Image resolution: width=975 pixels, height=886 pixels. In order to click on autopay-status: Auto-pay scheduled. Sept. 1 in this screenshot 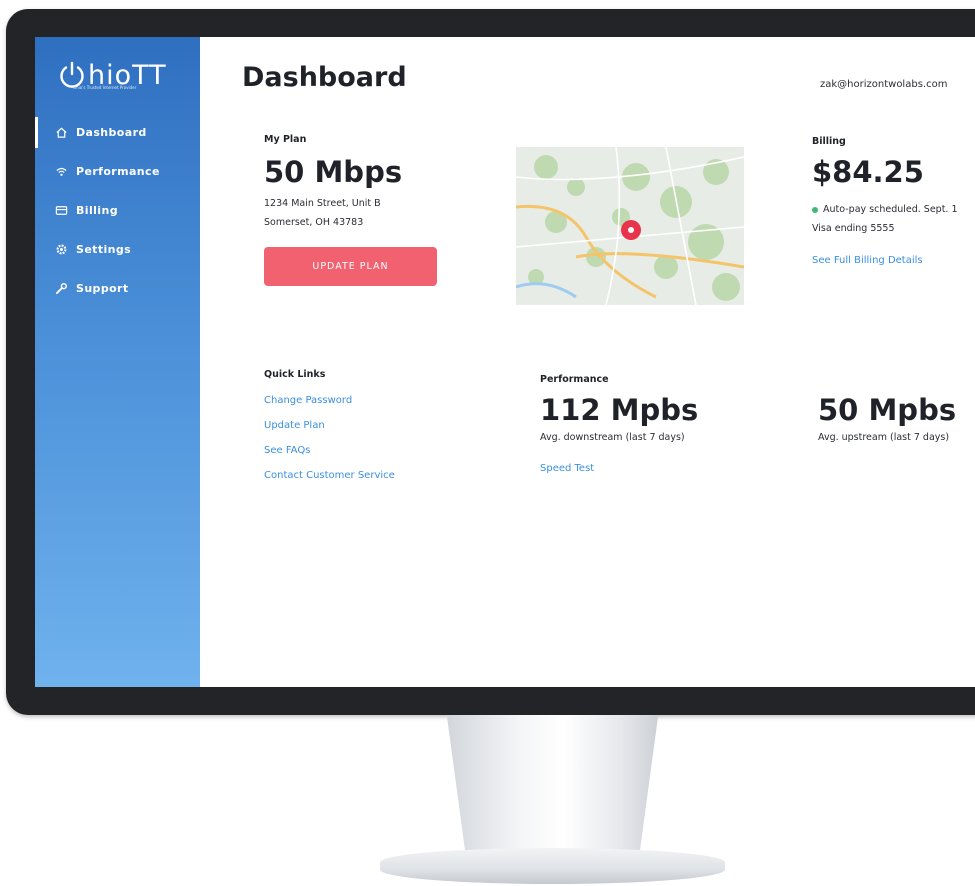, I will do `click(885, 209)`.